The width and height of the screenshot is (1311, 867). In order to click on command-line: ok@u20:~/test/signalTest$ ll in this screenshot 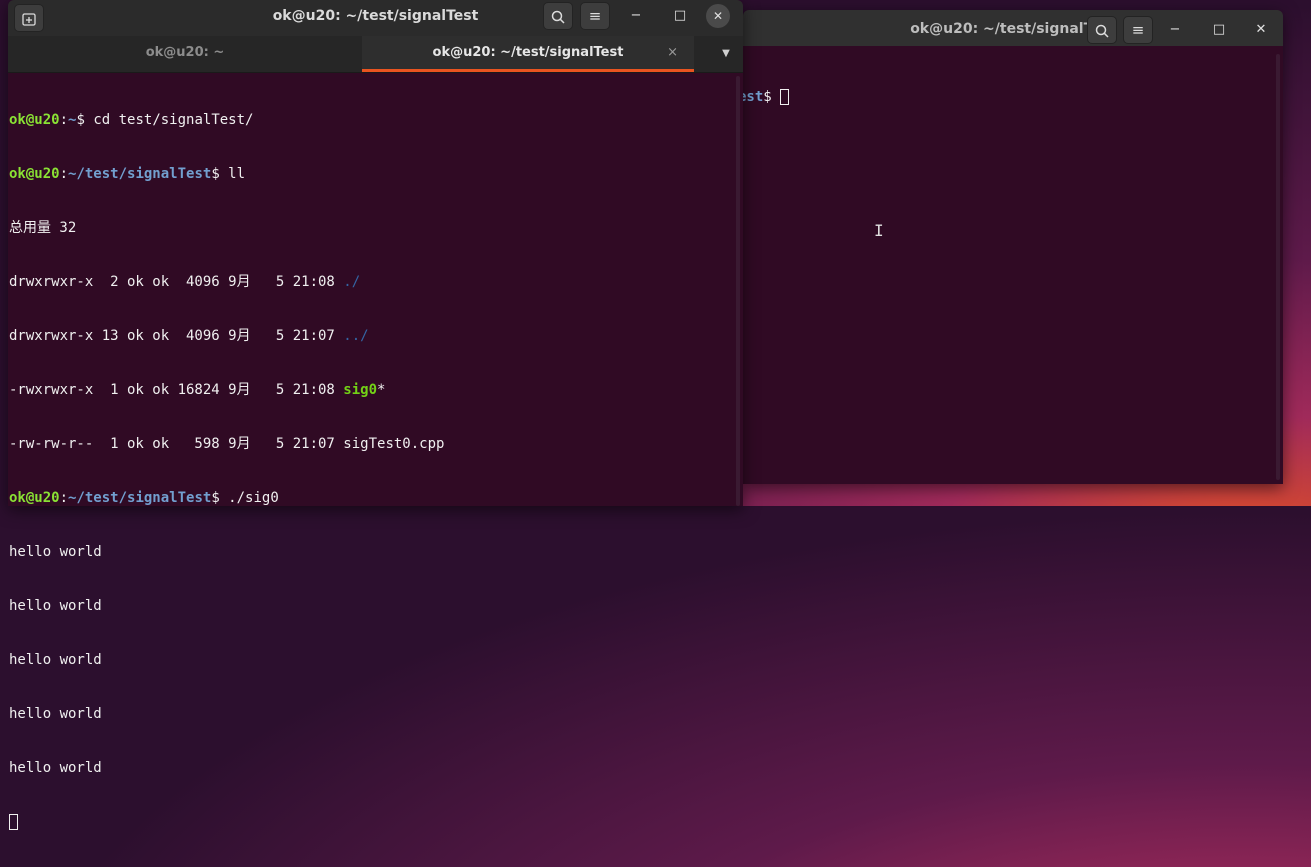, I will do `click(369, 174)`.